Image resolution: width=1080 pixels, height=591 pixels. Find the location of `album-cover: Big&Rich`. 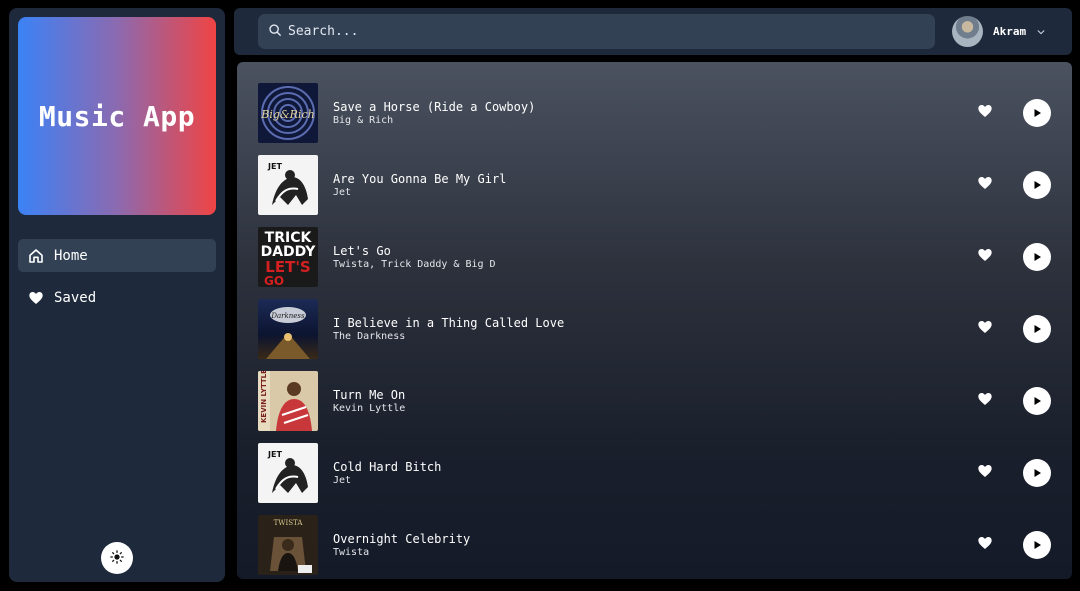

album-cover: Big&Rich is located at coordinates (288, 113).